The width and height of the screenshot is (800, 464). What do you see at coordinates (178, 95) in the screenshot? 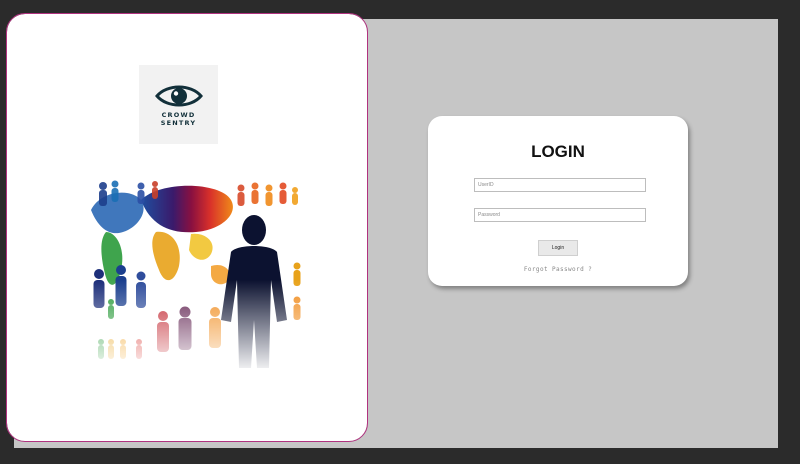
I see `eye-icon` at bounding box center [178, 95].